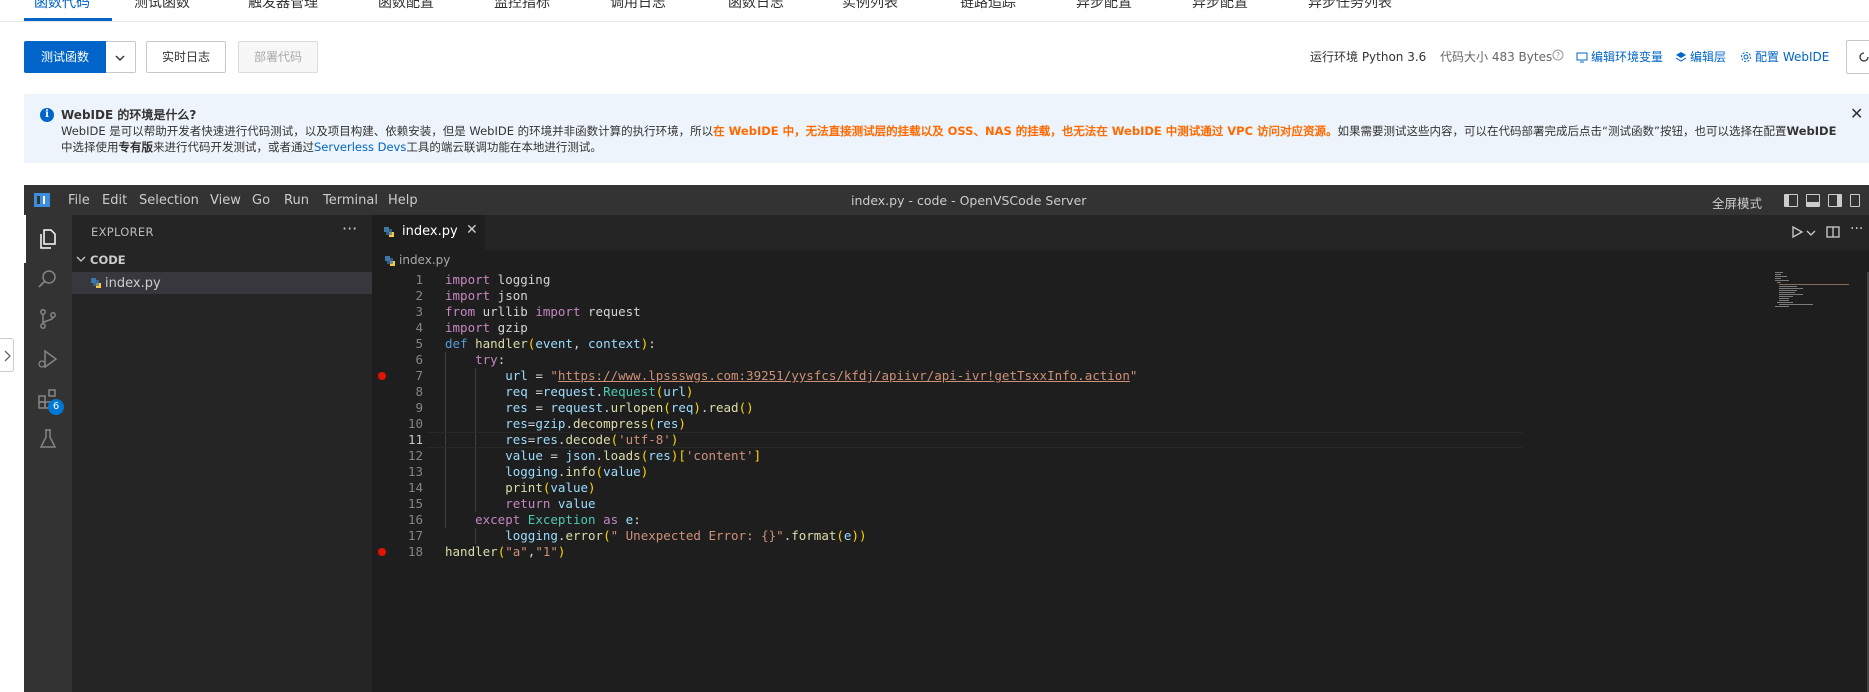 The width and height of the screenshot is (1869, 692). I want to click on realtime-log-button: 实时日志, so click(186, 57).